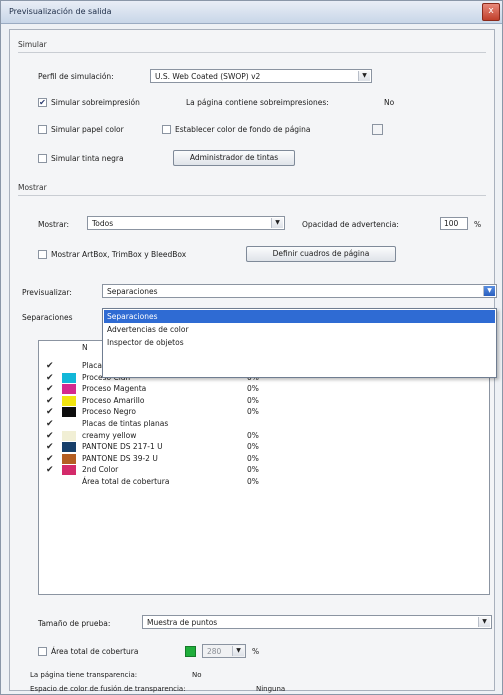 The width and height of the screenshot is (503, 695). I want to click on opacidad-input: 100, so click(454, 223).